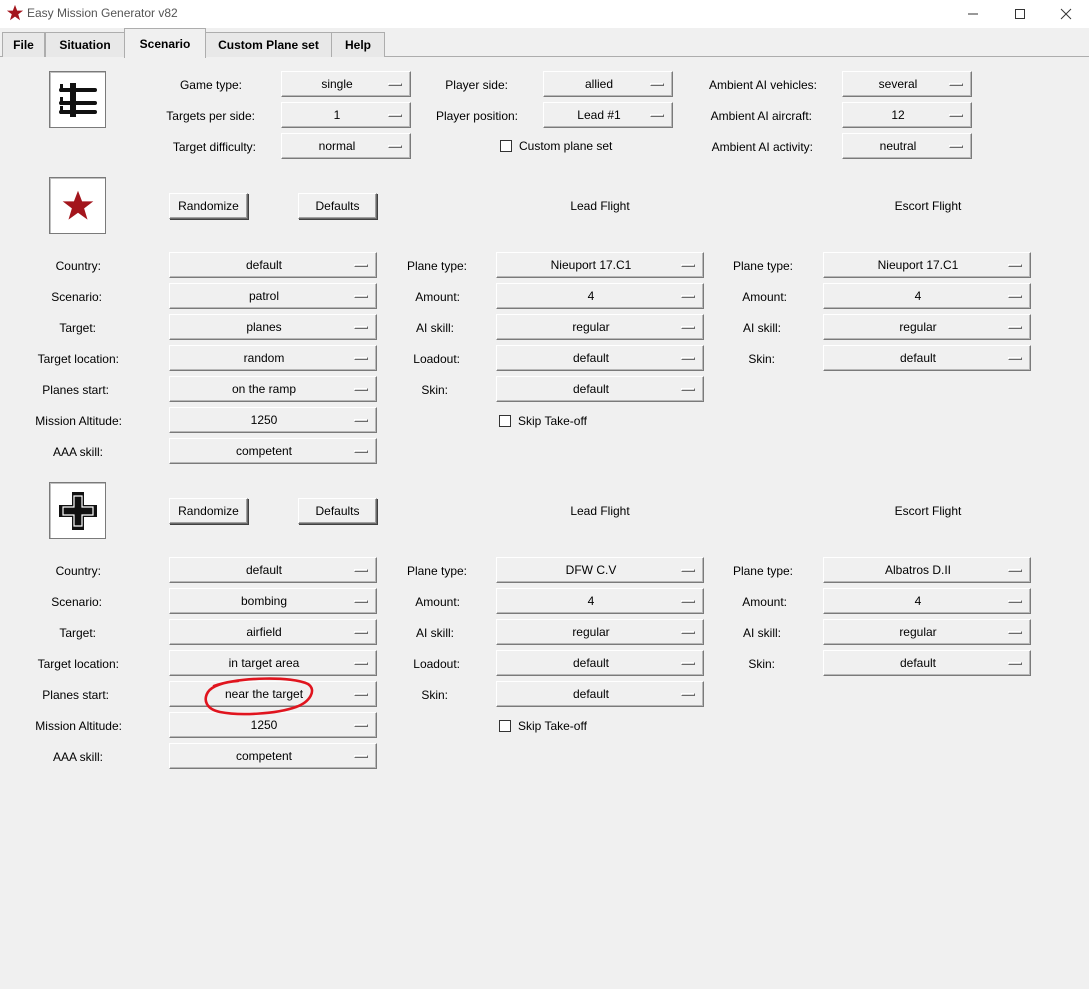 The width and height of the screenshot is (1089, 989). What do you see at coordinates (1020, 14) in the screenshot?
I see `maximize-button` at bounding box center [1020, 14].